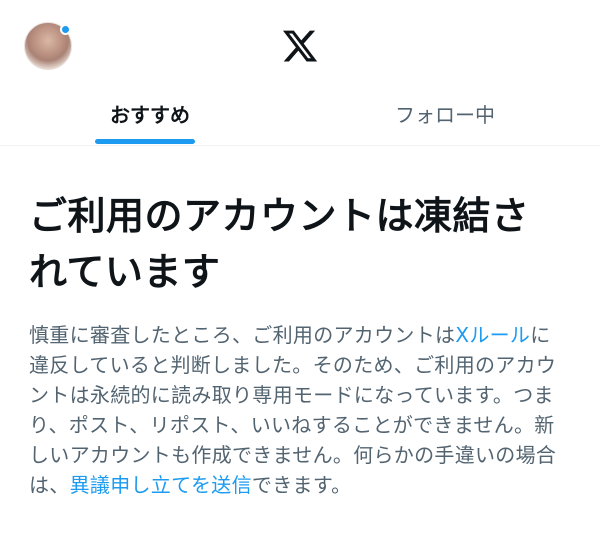 Image resolution: width=600 pixels, height=538 pixels. Describe the element at coordinates (492, 335) in the screenshot. I see `x-rules-link: Xルール` at that location.